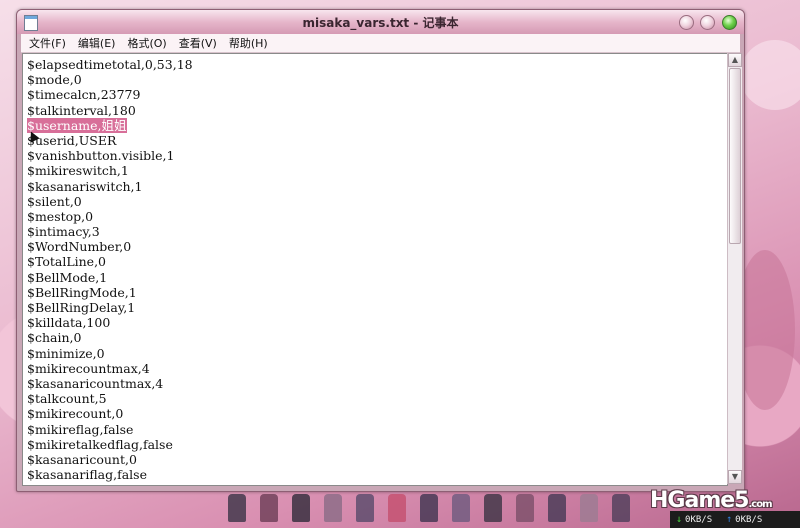 Image resolution: width=800 pixels, height=528 pixels. What do you see at coordinates (711, 500) in the screenshot?
I see `site-watermark: HGame5.com` at bounding box center [711, 500].